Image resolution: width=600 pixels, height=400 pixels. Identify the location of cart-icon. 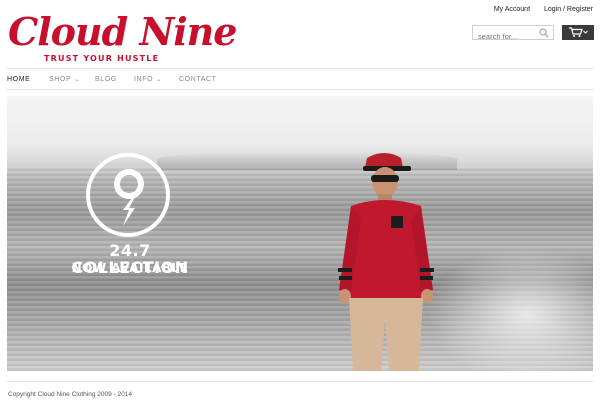
(578, 32).